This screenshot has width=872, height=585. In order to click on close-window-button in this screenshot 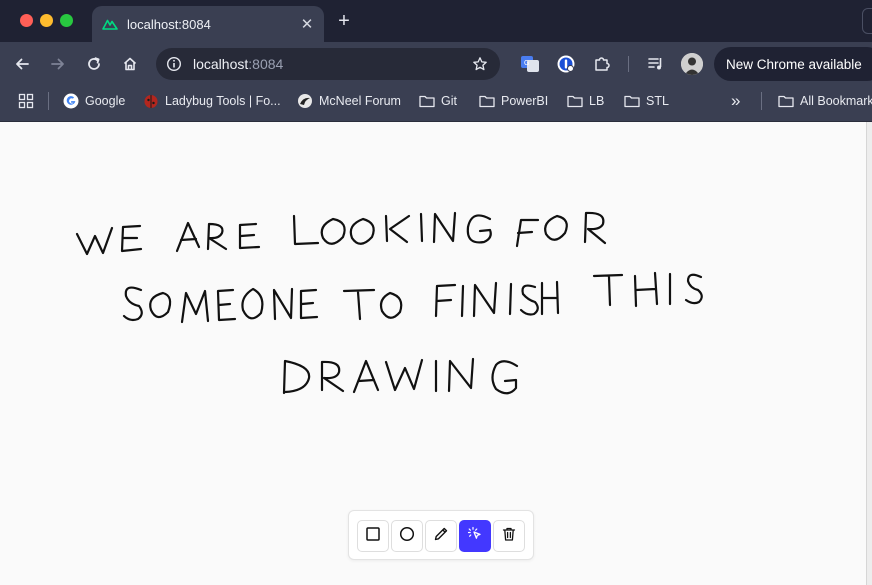, I will do `click(26, 20)`.